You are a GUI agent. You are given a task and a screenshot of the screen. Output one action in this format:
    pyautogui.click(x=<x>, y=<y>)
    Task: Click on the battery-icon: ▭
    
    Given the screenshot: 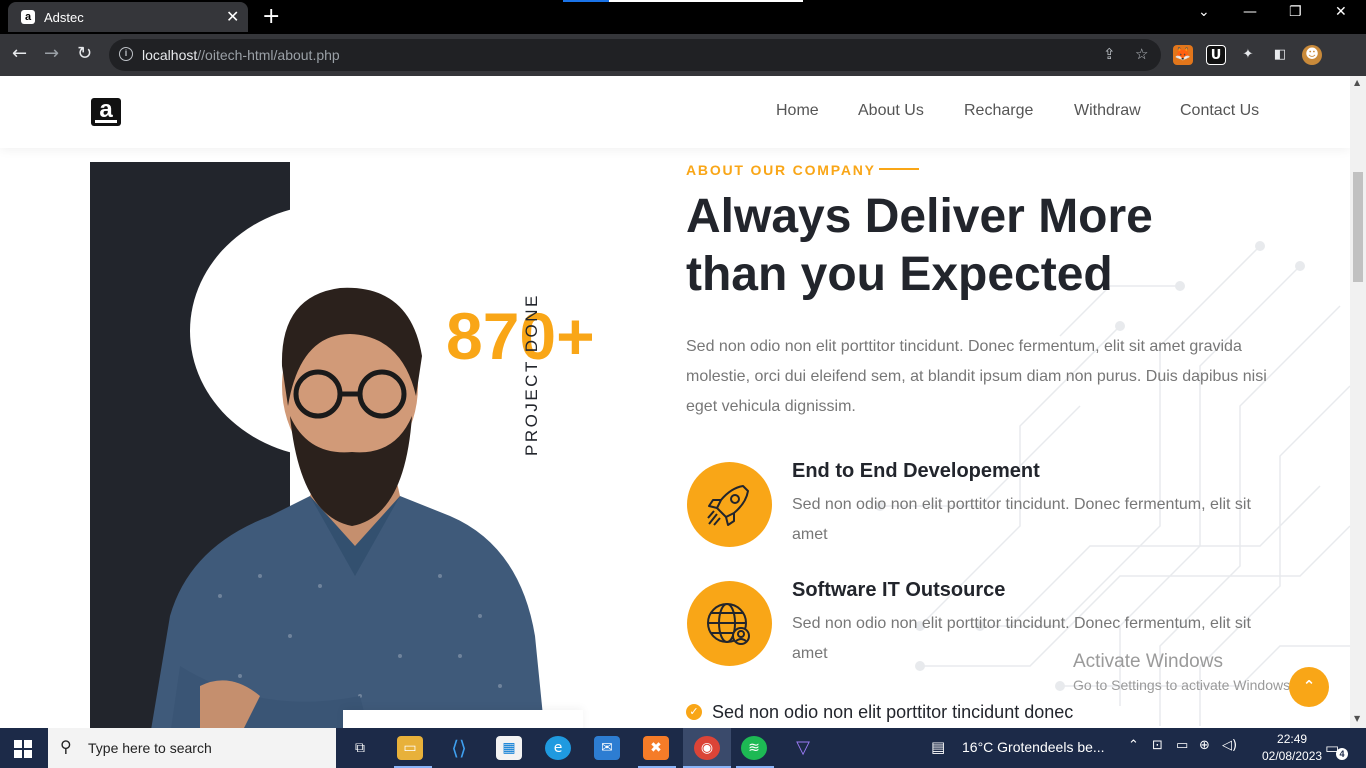 What is the action you would take?
    pyautogui.click(x=1182, y=745)
    